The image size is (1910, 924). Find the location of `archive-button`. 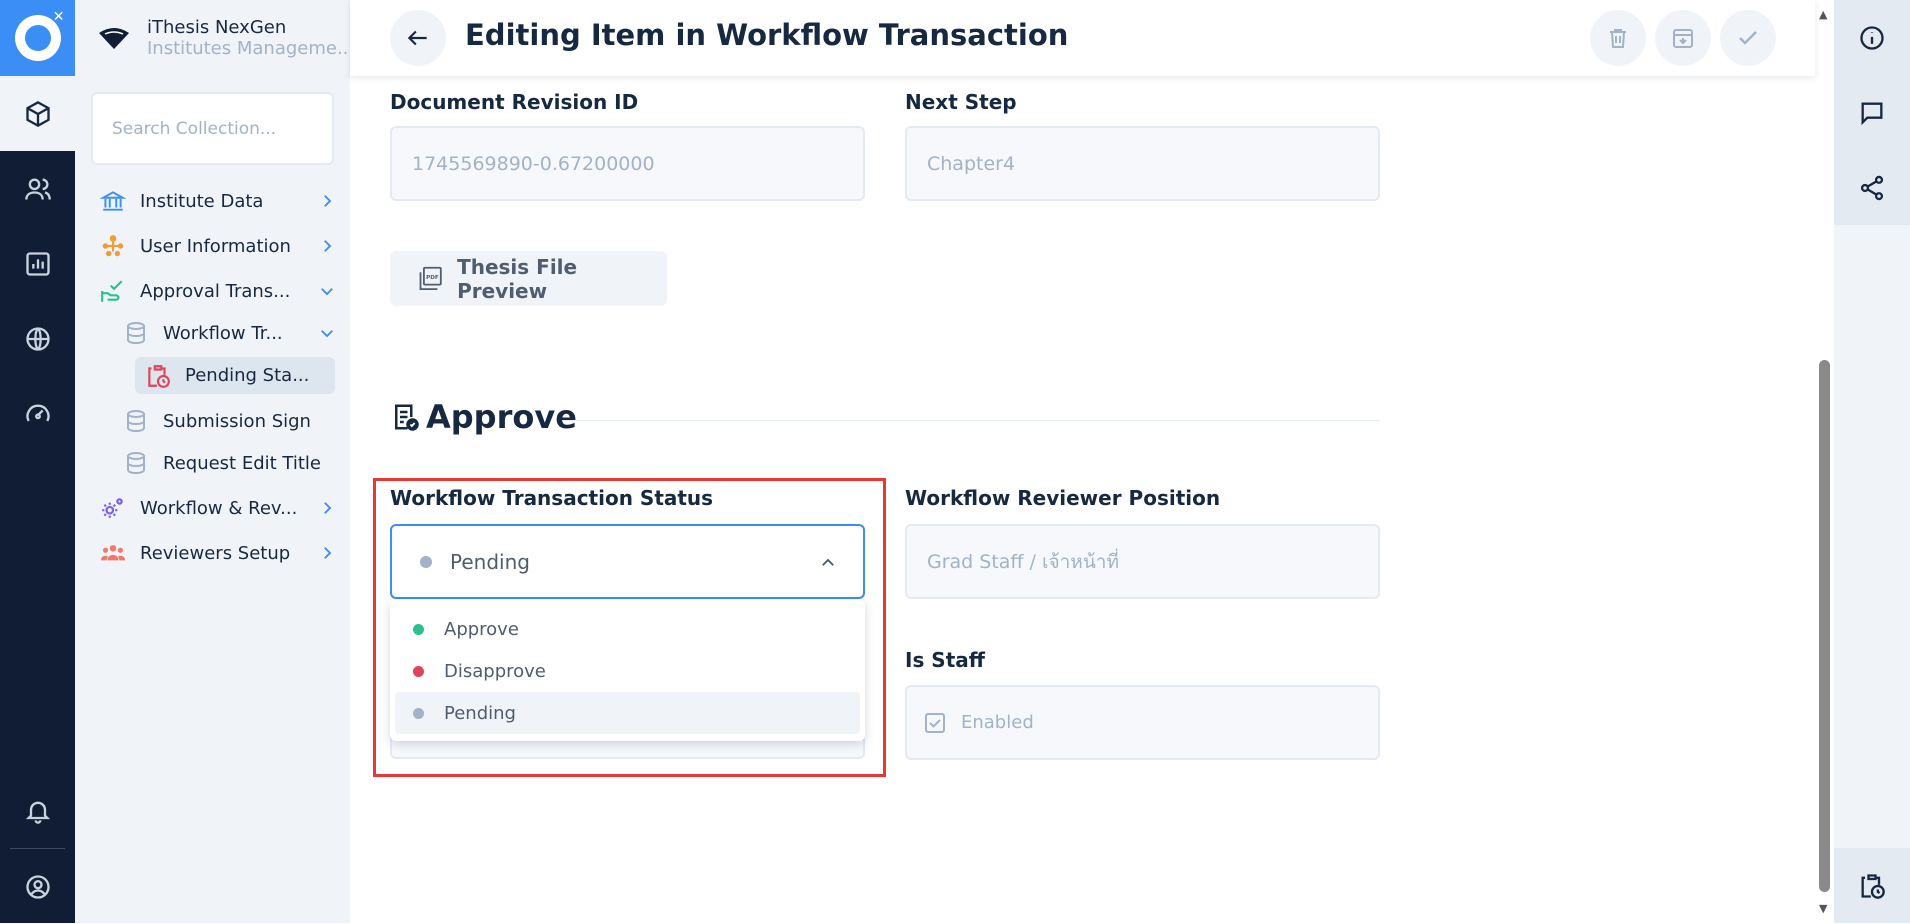

archive-button is located at coordinates (1683, 38).